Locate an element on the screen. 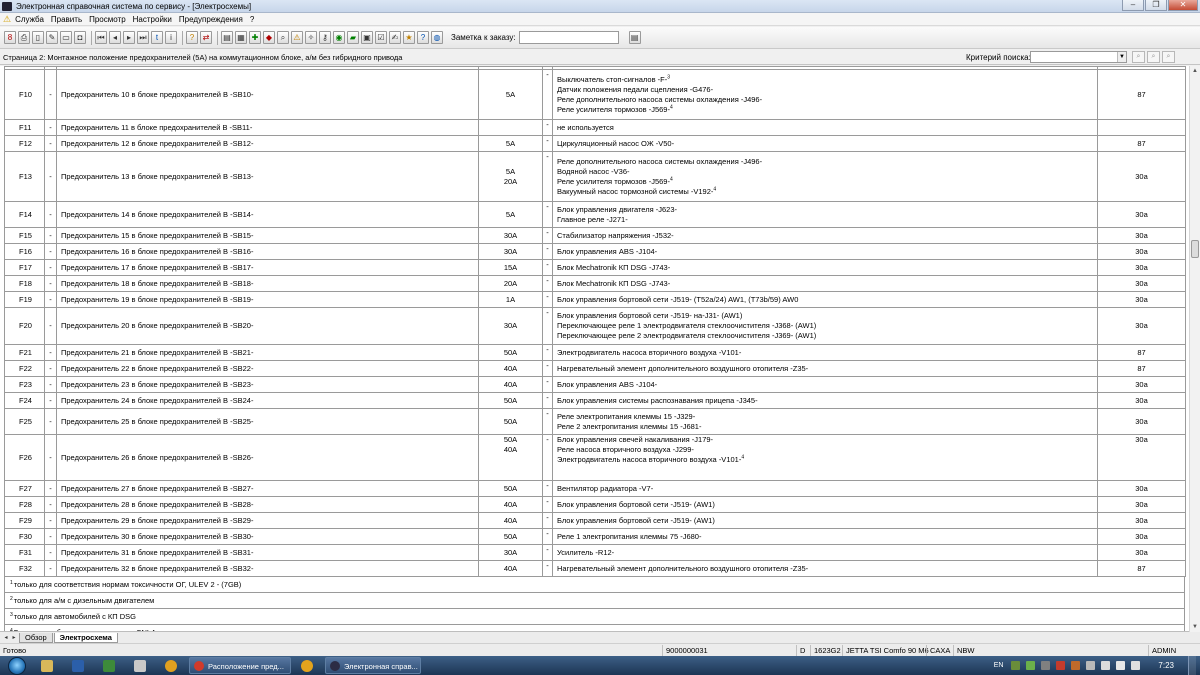 The height and width of the screenshot is (675, 1200). pdf-icon is located at coordinates (1061, 665).